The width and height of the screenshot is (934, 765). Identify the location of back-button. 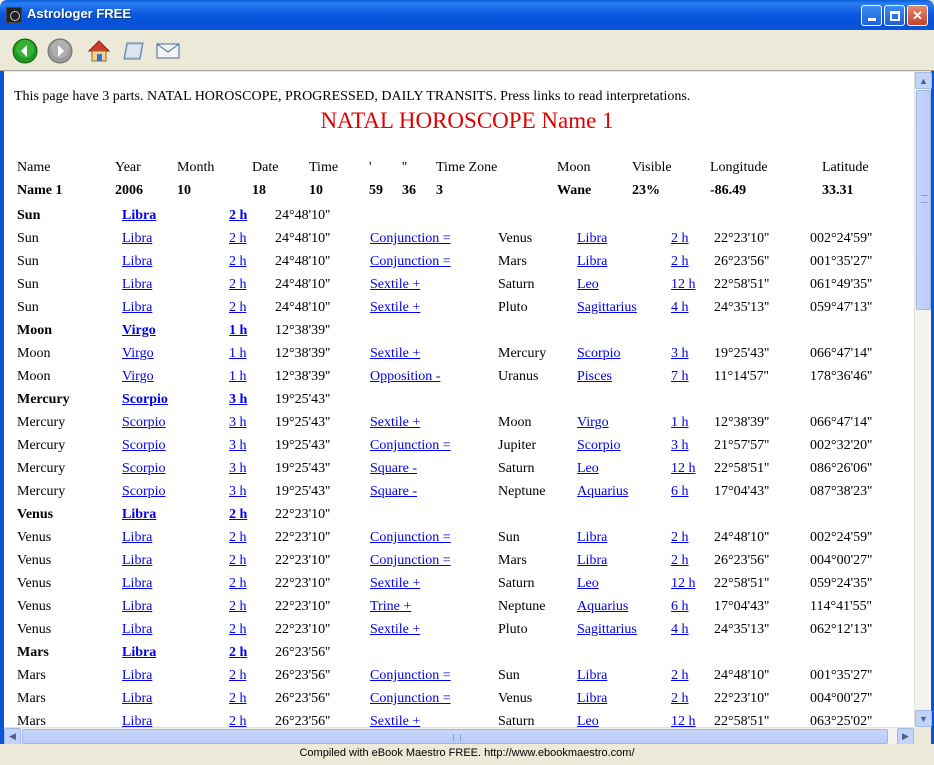
(25, 51).